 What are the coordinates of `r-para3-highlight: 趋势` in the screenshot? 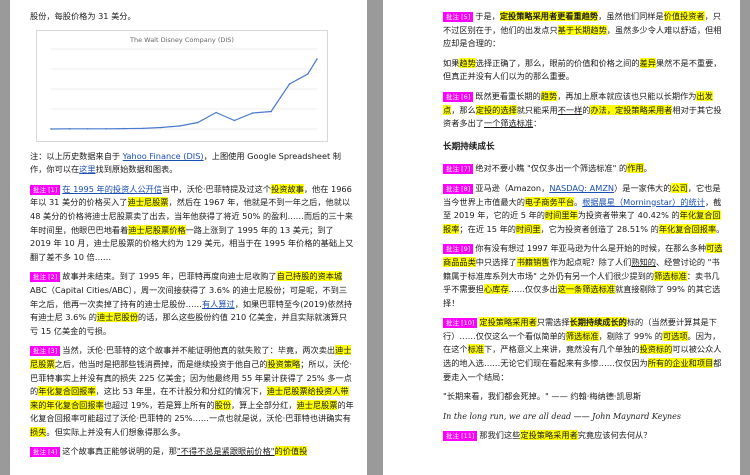 It's located at (549, 95).